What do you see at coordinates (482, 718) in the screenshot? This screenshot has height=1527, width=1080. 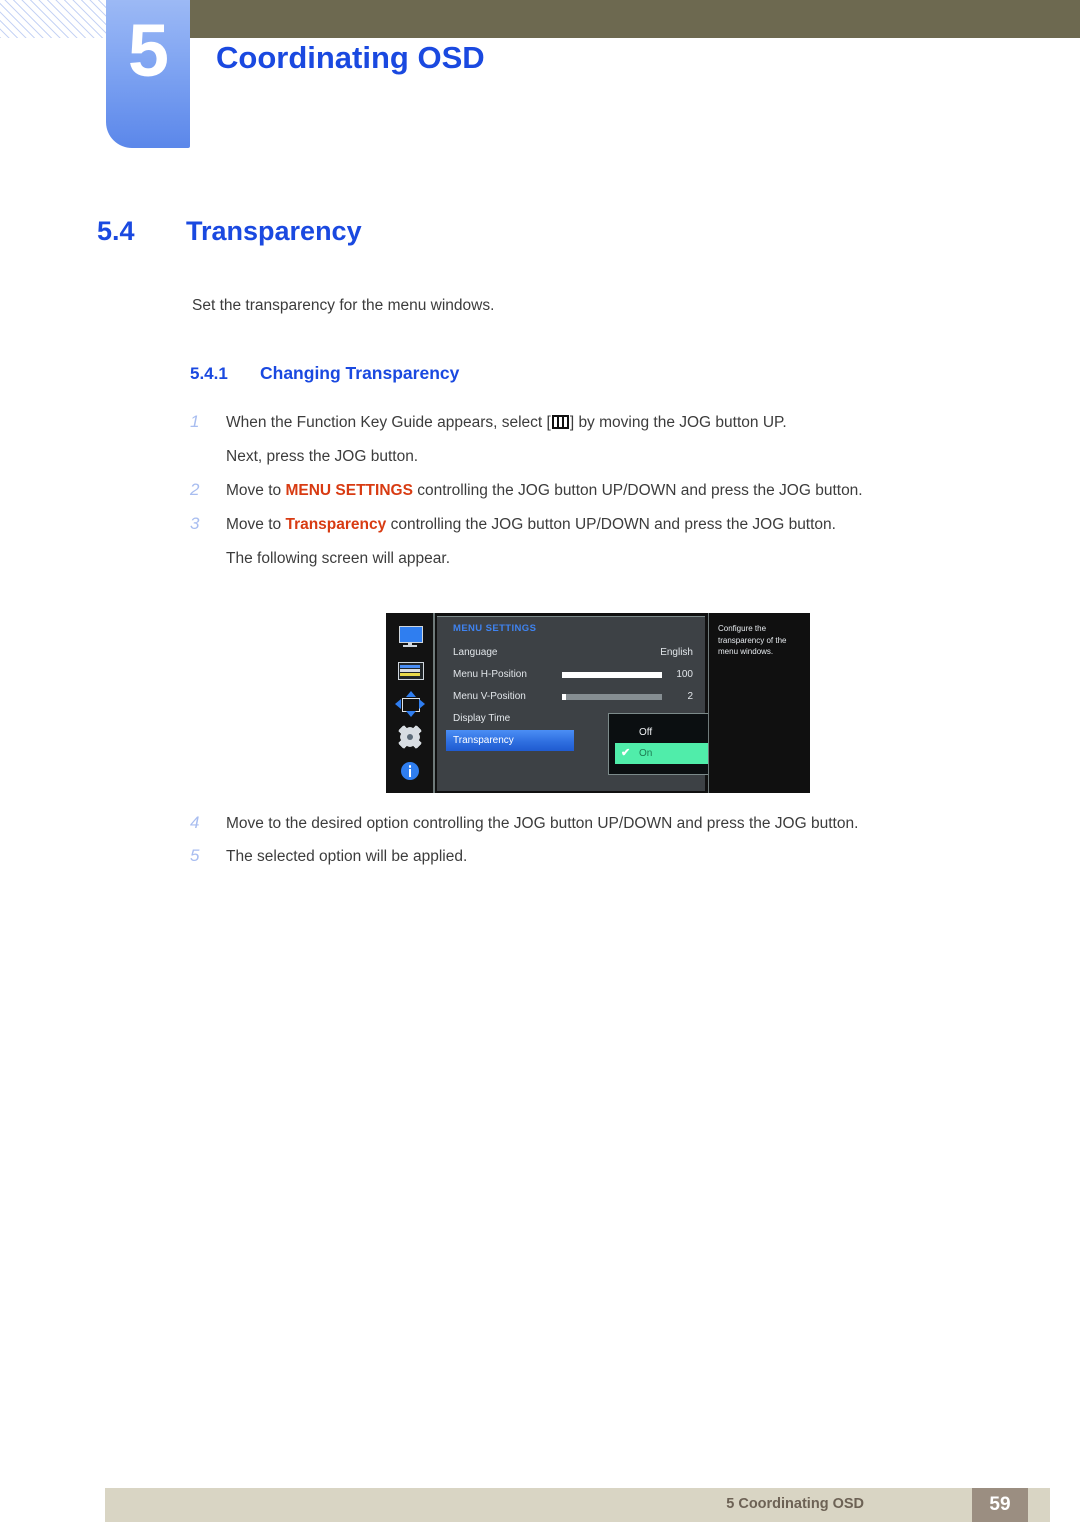 I see `osd-row-label: Display Time` at bounding box center [482, 718].